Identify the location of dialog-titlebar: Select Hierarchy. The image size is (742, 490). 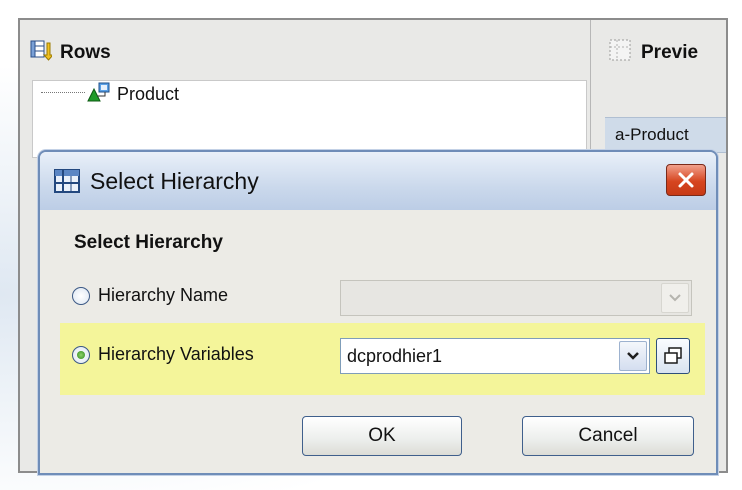
(378, 181).